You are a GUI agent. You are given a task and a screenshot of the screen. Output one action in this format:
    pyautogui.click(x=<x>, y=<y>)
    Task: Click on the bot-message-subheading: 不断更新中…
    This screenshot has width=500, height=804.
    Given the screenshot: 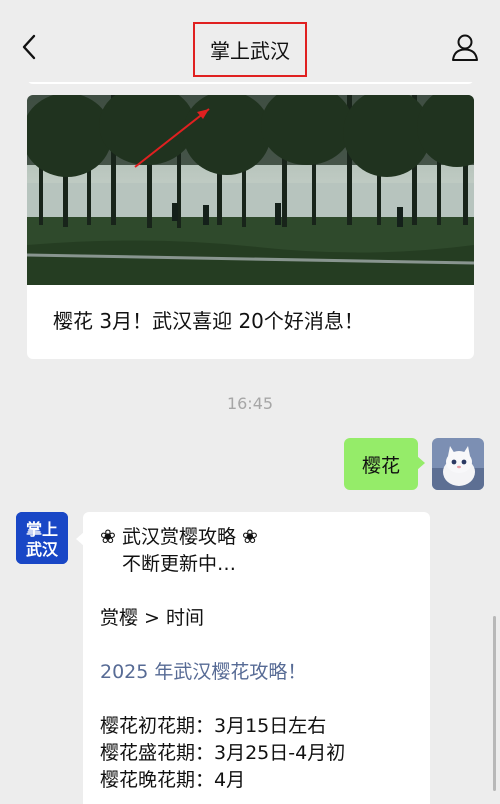 What is the action you would take?
    pyautogui.click(x=179, y=564)
    